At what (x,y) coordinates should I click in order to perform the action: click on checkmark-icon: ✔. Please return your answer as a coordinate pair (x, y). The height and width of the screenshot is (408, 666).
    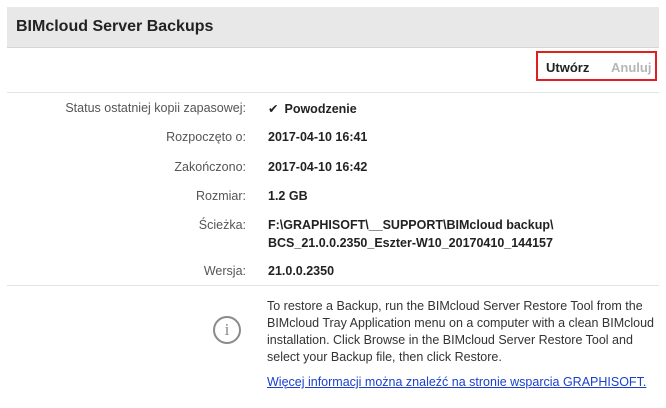
    Looking at the image, I should click on (273, 109).